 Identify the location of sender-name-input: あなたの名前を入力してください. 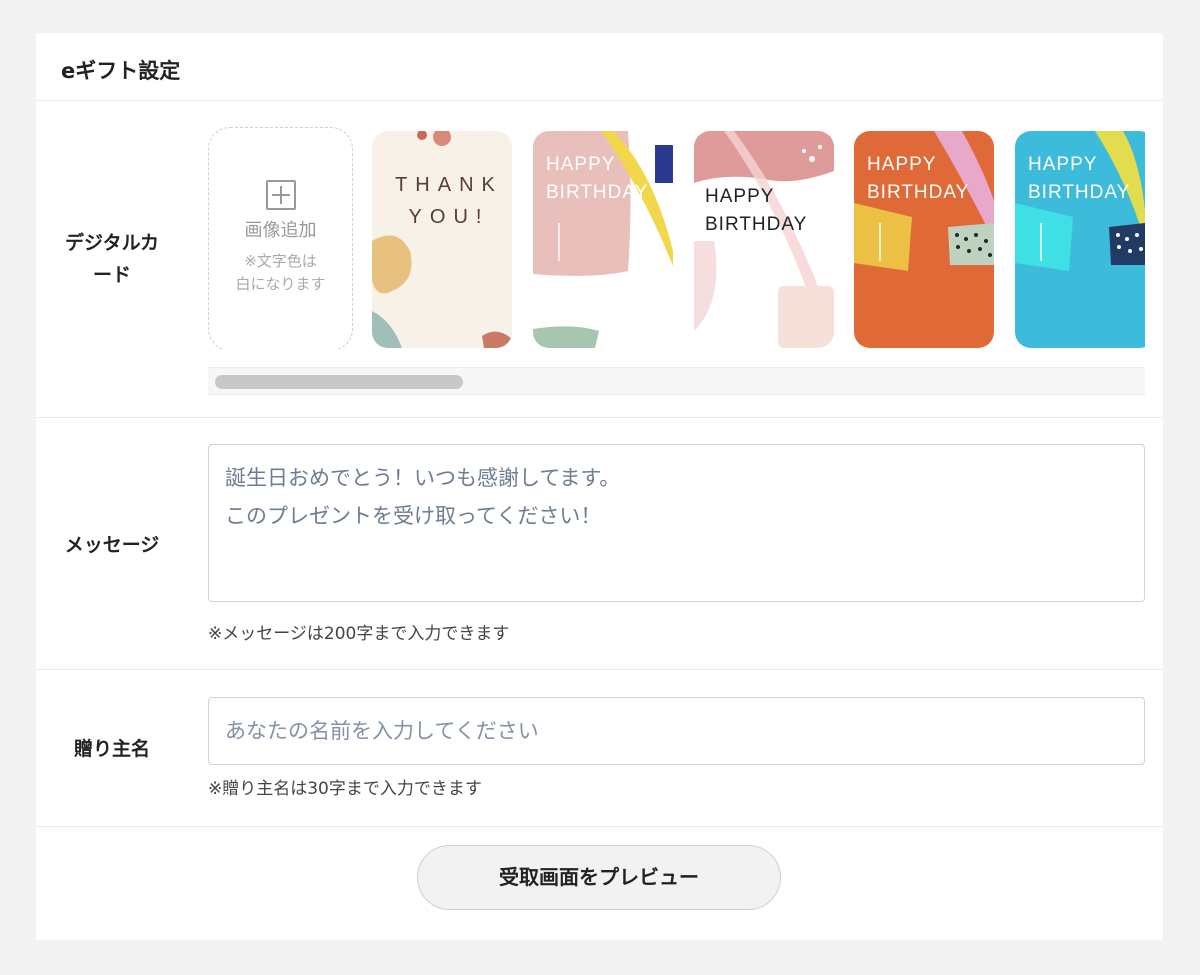
(676, 731).